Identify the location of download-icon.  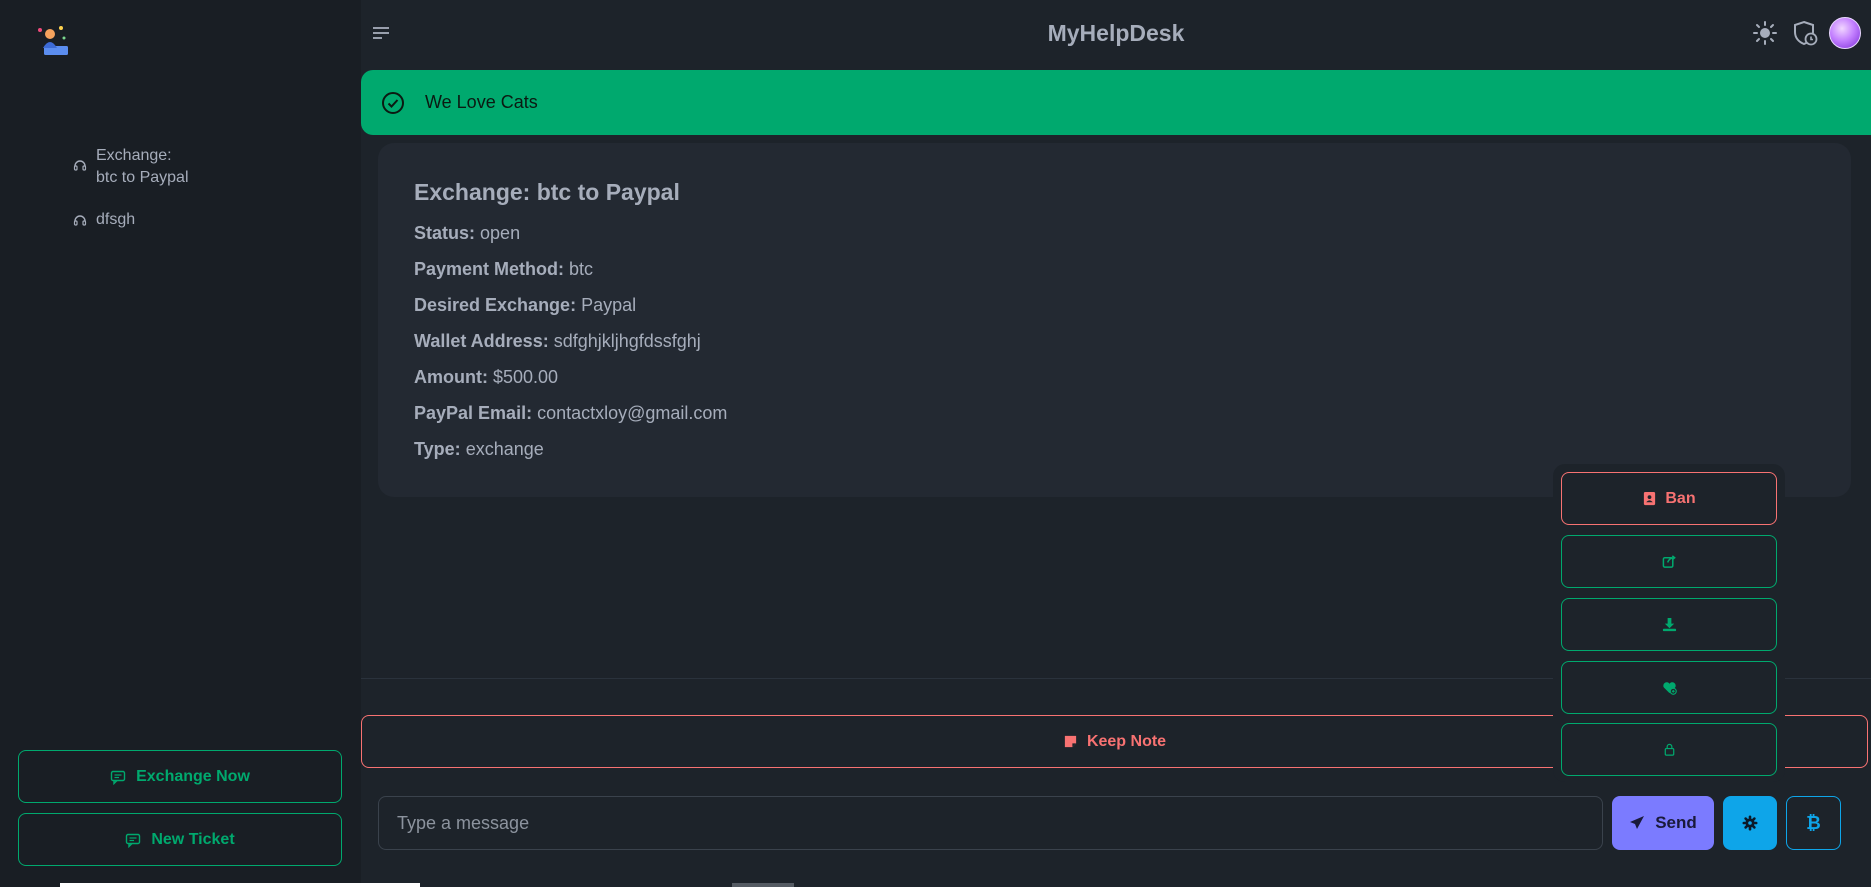
(1669, 624).